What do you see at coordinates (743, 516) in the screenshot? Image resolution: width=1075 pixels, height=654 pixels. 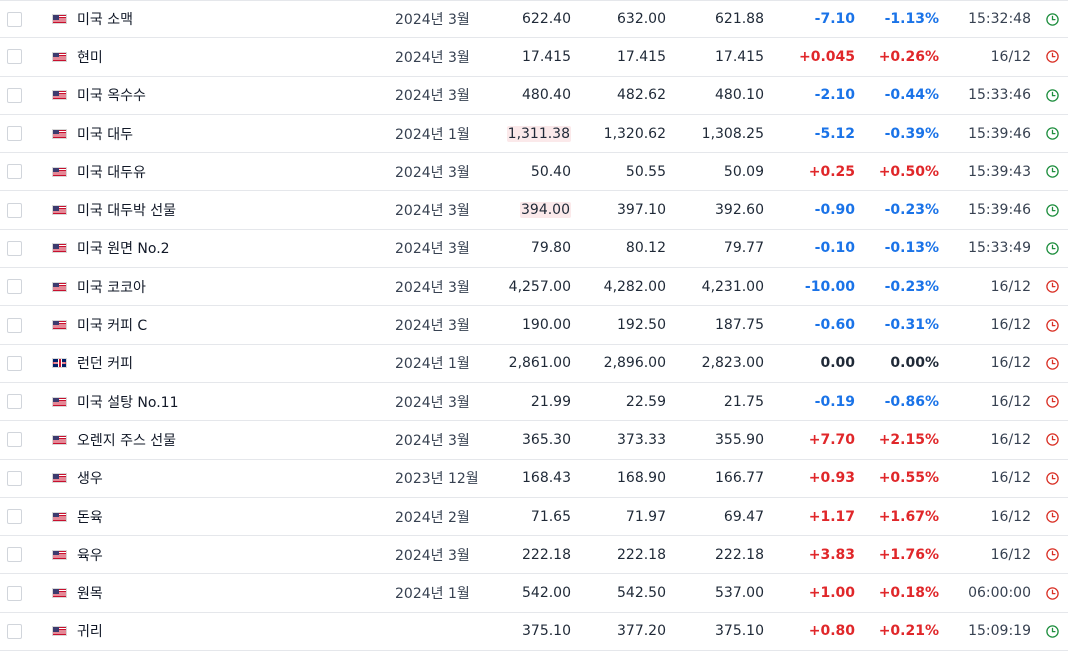 I see `low-price: 69.47` at bounding box center [743, 516].